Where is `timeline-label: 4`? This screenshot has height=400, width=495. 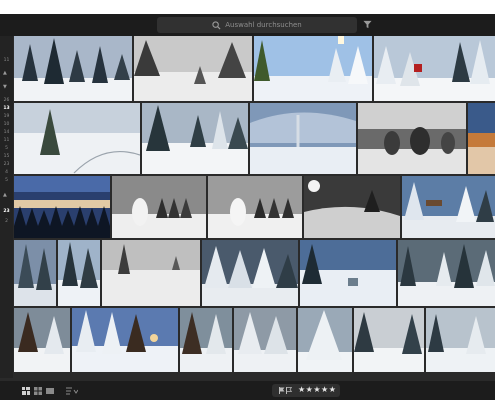
timeline-label: 4 is located at coordinates (6, 172).